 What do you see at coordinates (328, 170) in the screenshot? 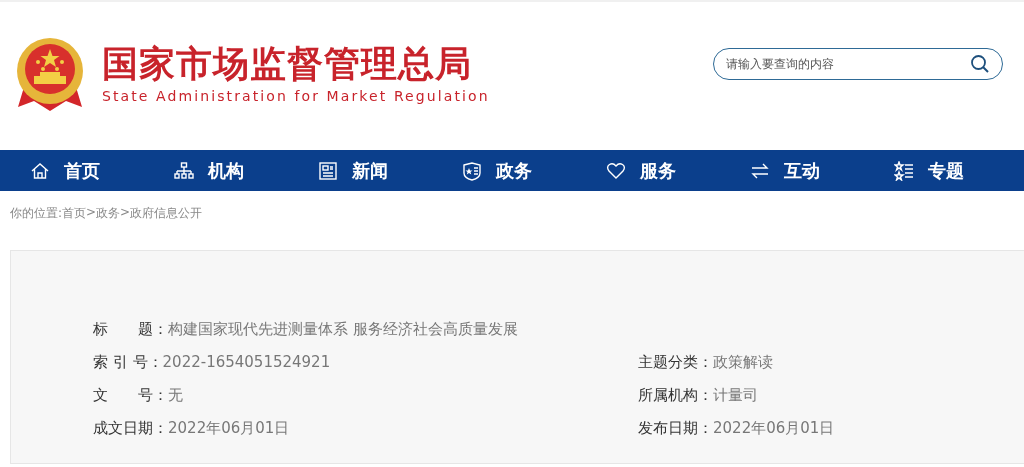
I see `newspaper-icon` at bounding box center [328, 170].